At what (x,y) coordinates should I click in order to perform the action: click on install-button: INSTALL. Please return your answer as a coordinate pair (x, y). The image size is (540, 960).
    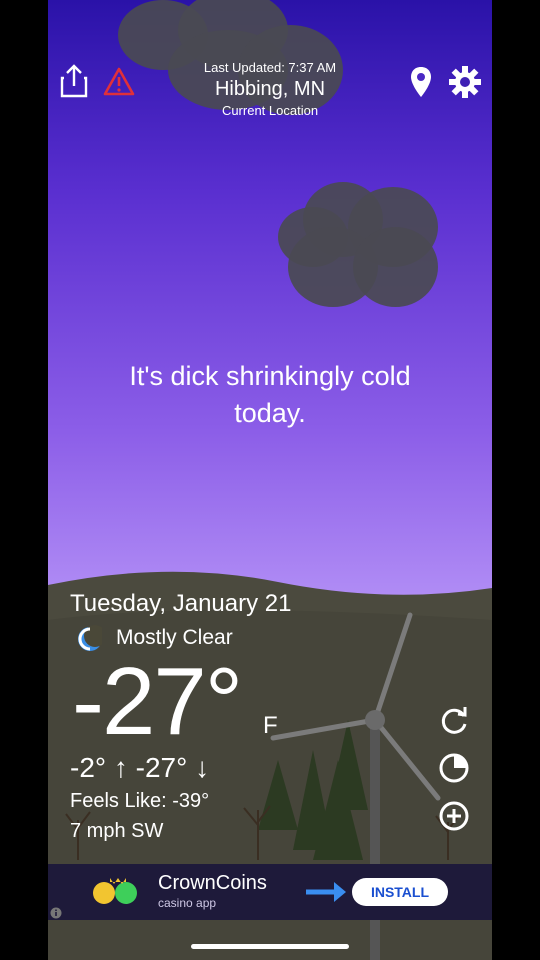
    Looking at the image, I should click on (400, 892).